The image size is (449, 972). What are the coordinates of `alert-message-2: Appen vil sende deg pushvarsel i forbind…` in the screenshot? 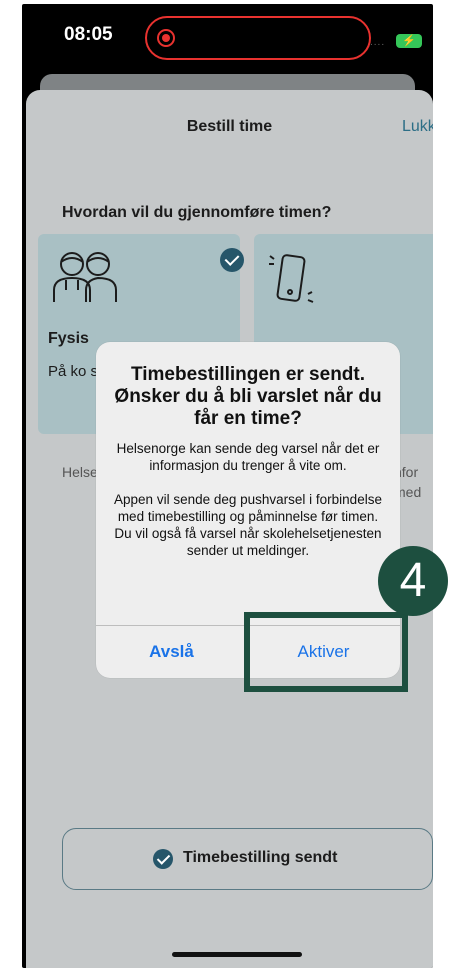 It's located at (248, 525).